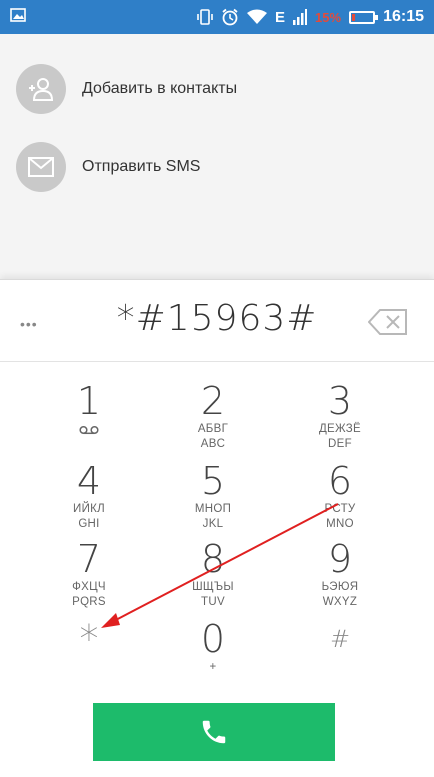  What do you see at coordinates (364, 17) in the screenshot?
I see `battery-icon` at bounding box center [364, 17].